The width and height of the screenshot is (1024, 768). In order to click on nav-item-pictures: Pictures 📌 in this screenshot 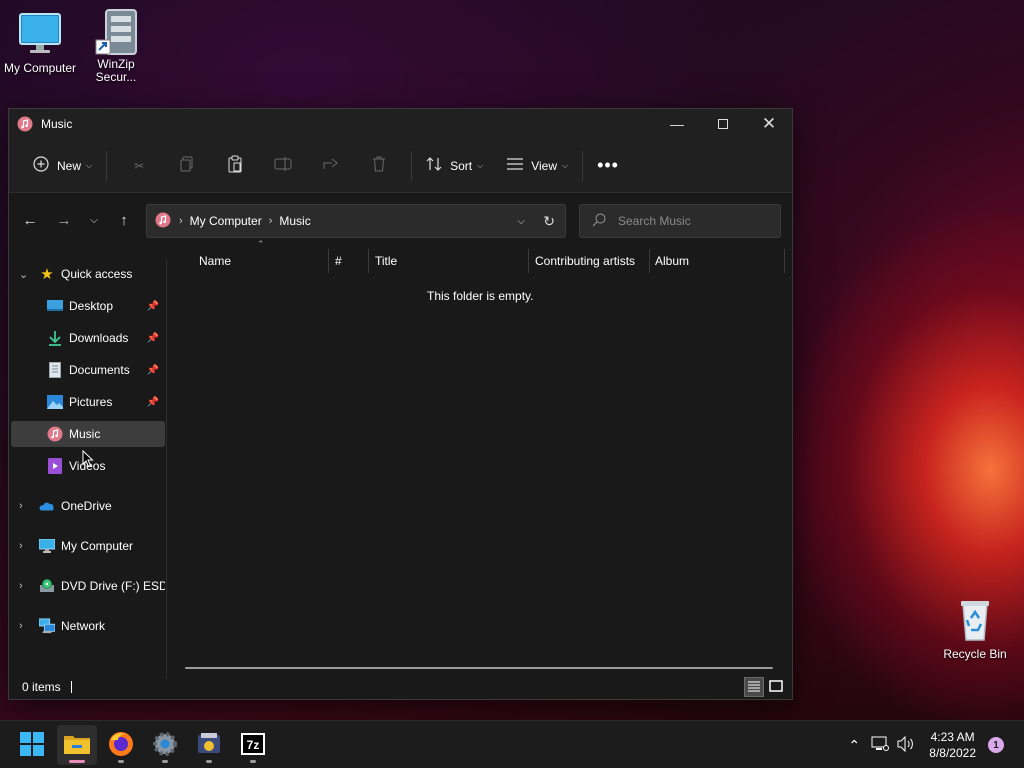, I will do `click(88, 402)`.